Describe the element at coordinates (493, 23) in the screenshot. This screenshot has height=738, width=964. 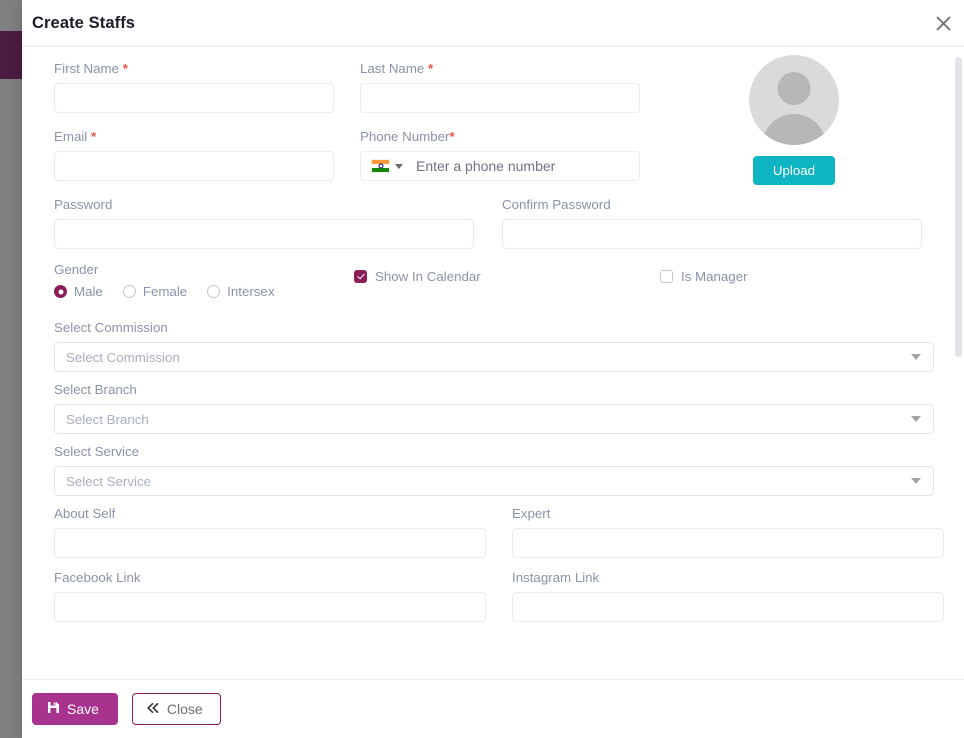
I see `modal-header: Create Staffs` at that location.